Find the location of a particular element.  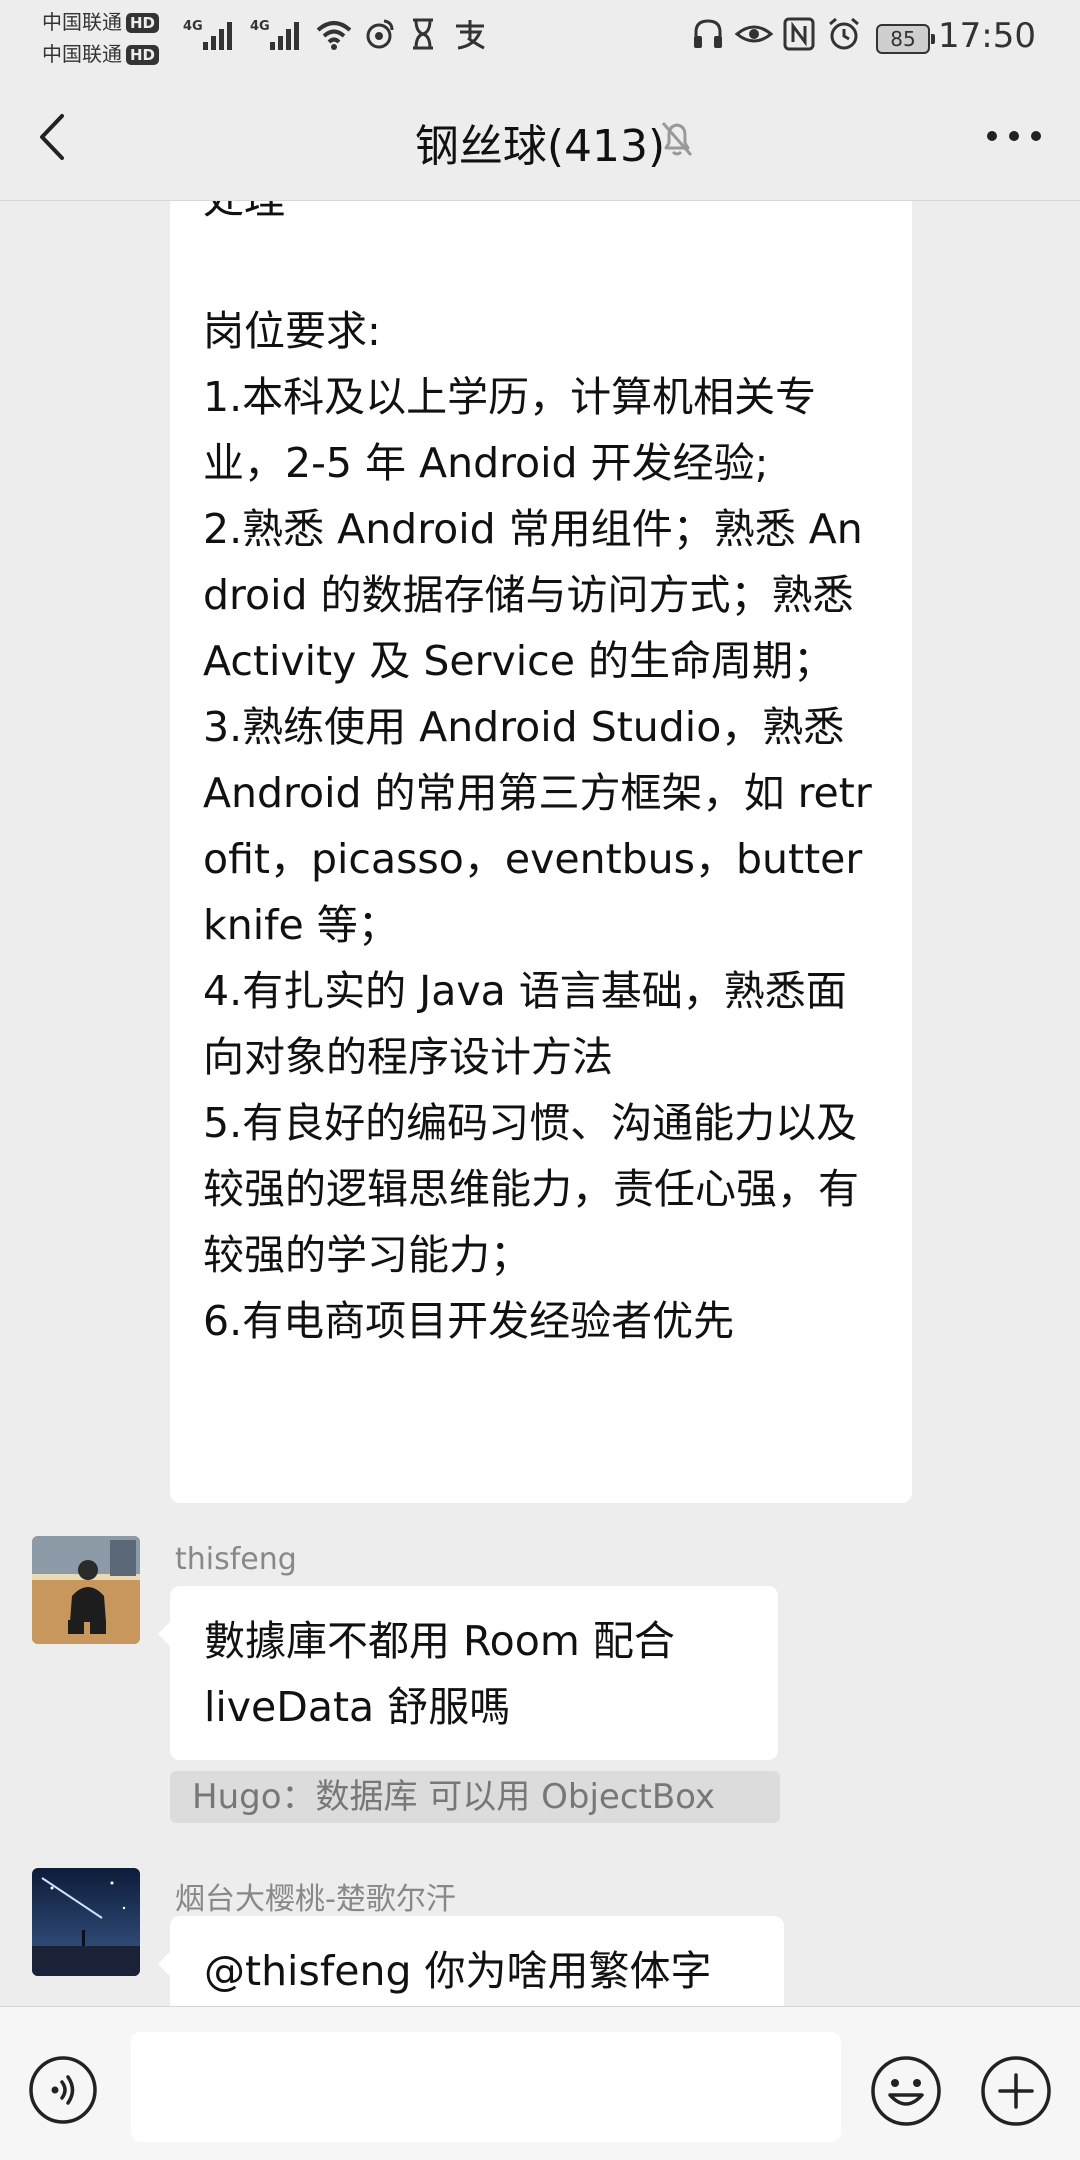

emoji-icon is located at coordinates (906, 2091).